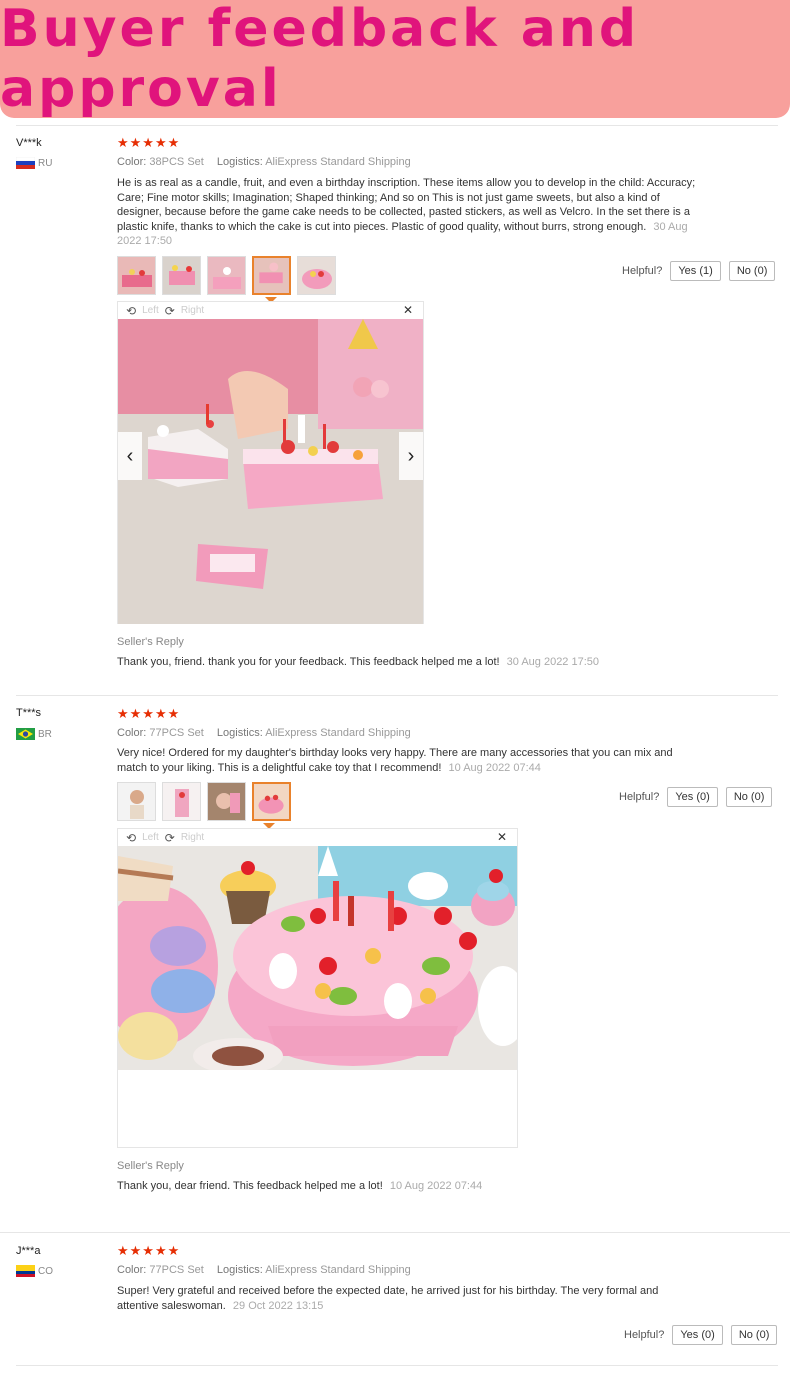  I want to click on photo-viewer: ⟲ Left ⟳ Right ✕, so click(317, 988).